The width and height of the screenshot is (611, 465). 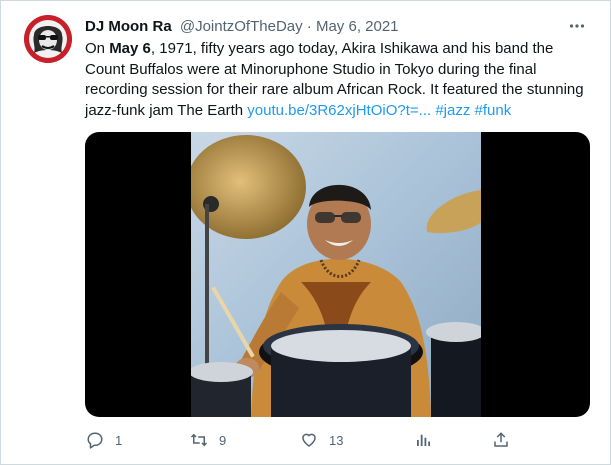 What do you see at coordinates (321, 440) in the screenshot?
I see `like-action: 13` at bounding box center [321, 440].